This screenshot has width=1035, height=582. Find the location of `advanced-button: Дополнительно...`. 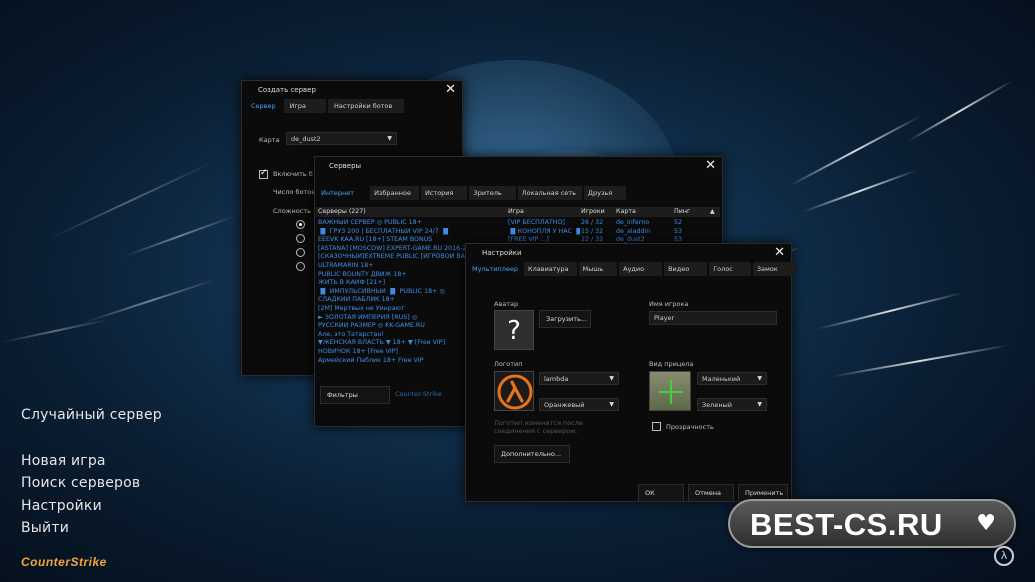

advanced-button: Дополнительно... is located at coordinates (532, 454).